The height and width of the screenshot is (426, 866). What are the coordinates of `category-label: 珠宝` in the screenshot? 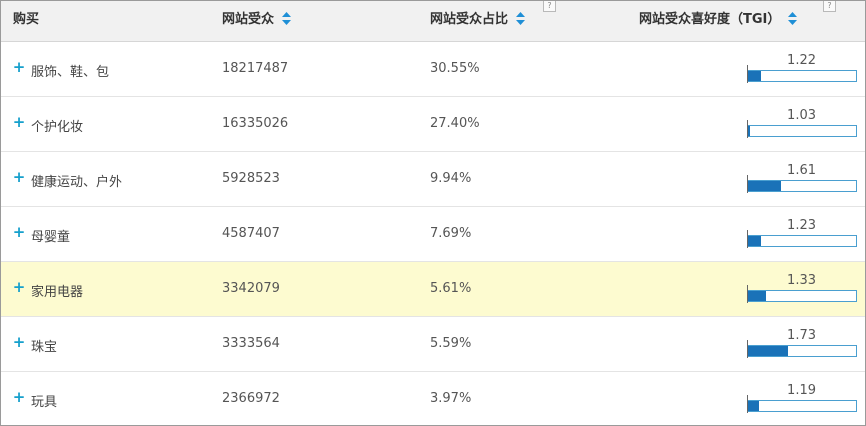 It's located at (44, 347).